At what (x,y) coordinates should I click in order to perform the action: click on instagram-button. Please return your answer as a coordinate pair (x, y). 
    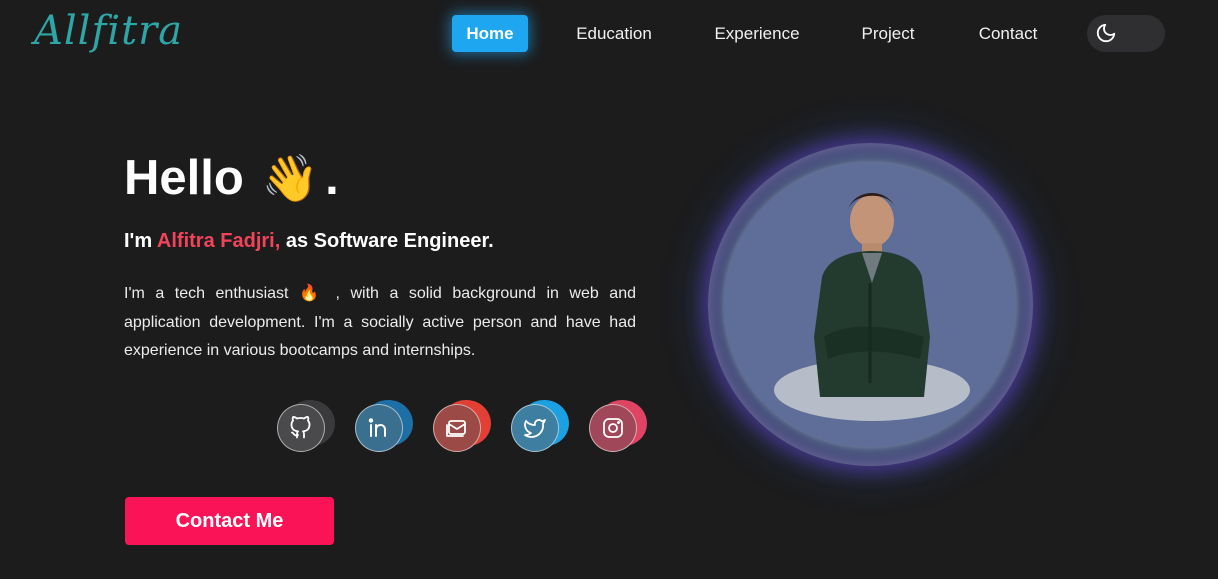
    Looking at the image, I should click on (613, 428).